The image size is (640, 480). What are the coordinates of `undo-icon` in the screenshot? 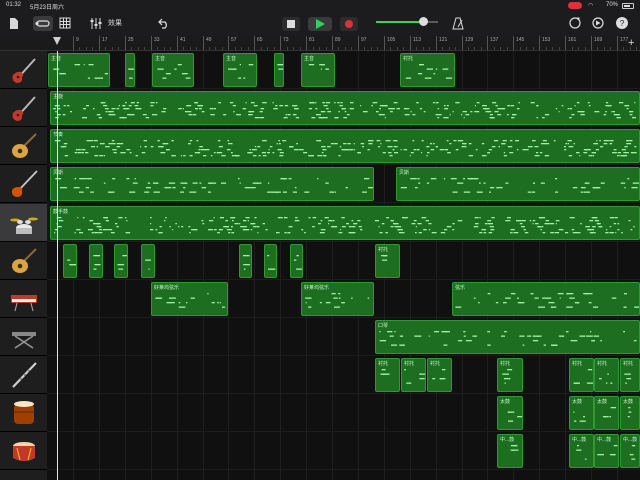 It's located at (164, 23).